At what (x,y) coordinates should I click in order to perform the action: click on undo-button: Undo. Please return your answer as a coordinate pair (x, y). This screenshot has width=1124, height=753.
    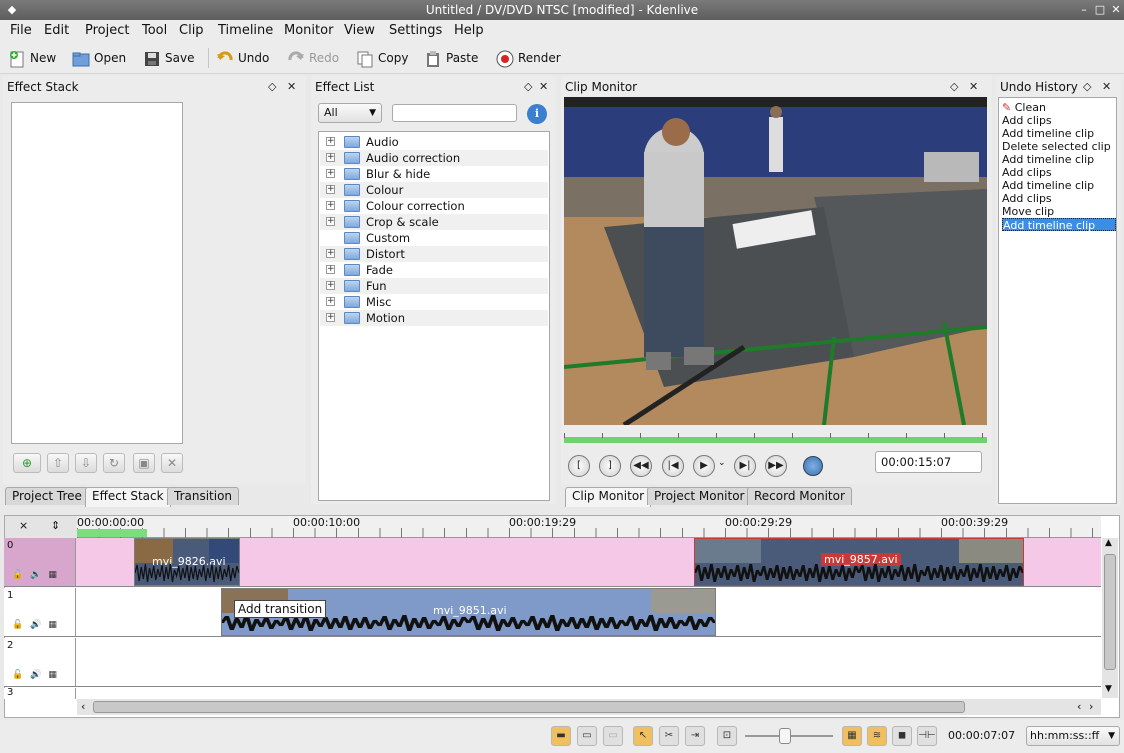
    Looking at the image, I should click on (242, 58).